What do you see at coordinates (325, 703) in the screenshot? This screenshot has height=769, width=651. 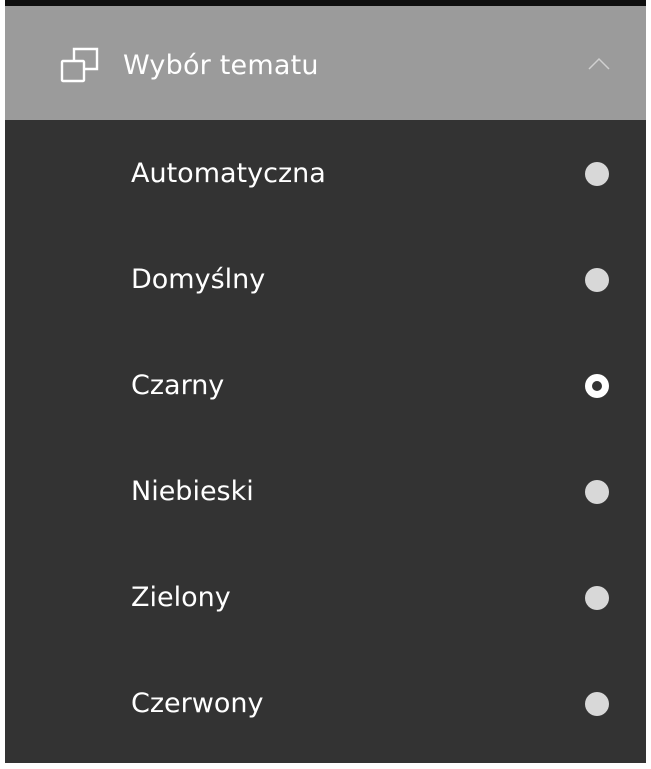 I see `theme-option-czerwony: Czerwony` at bounding box center [325, 703].